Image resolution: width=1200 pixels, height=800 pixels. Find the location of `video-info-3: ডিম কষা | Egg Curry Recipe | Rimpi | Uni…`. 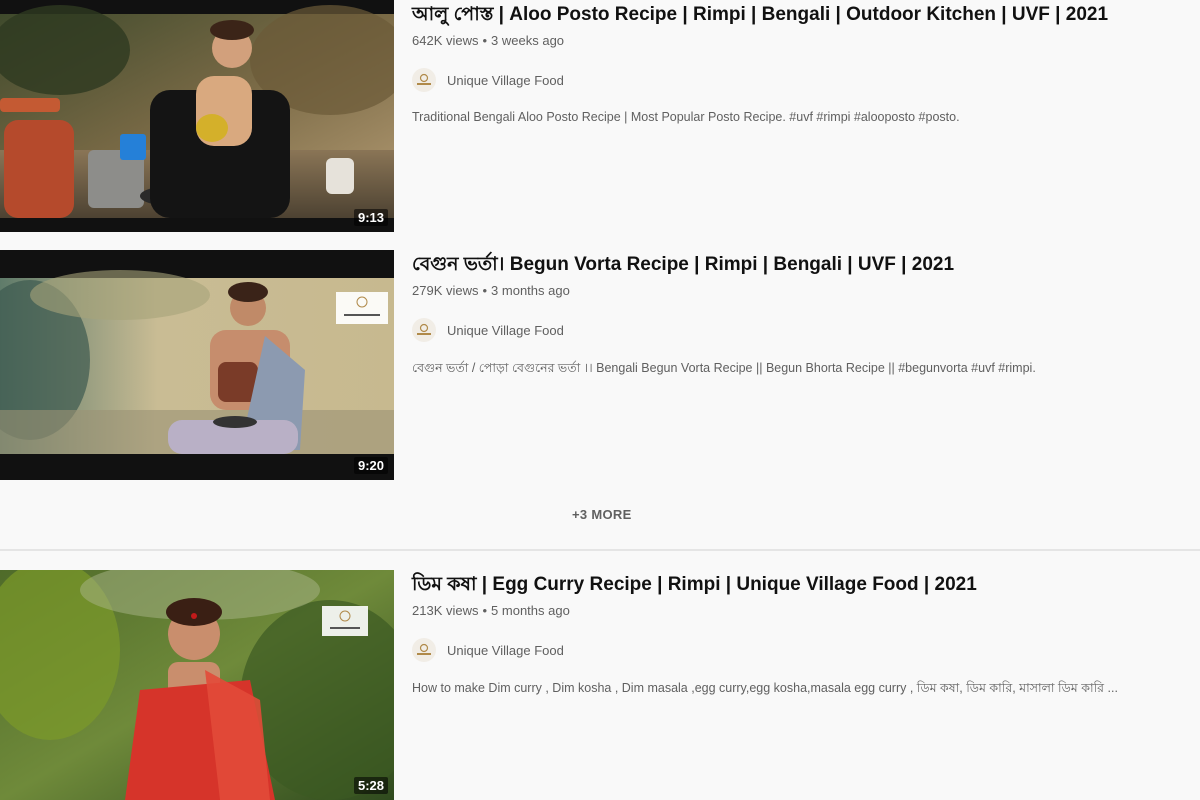

video-info-3: ডিম কষা | Egg Curry Recipe | Rimpi | Uni… is located at coordinates (802, 636).